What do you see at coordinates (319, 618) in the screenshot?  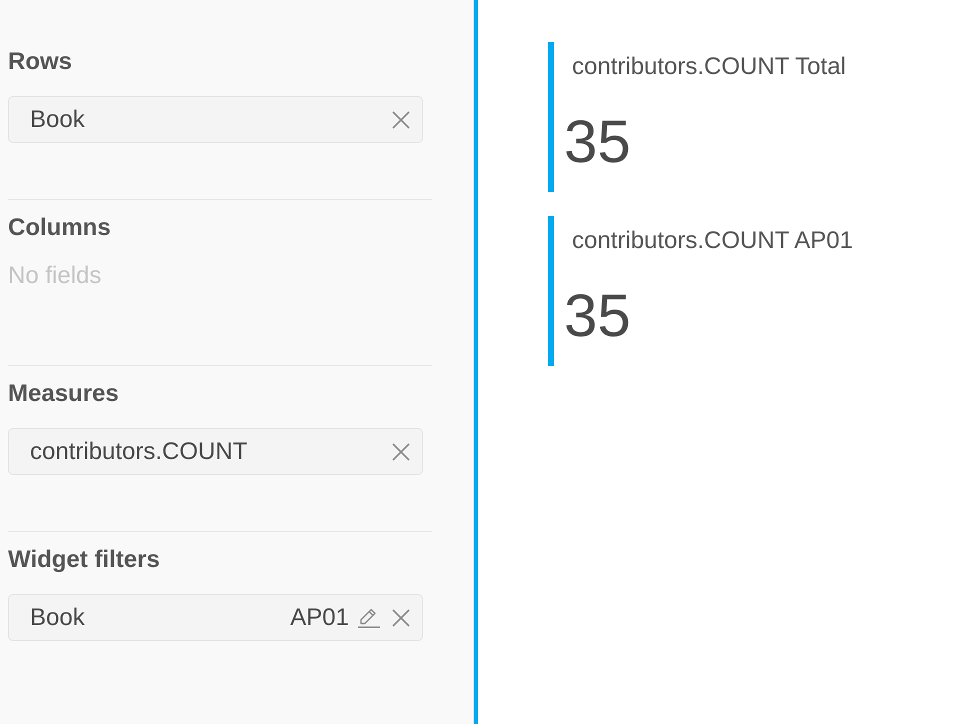 I see `filter-value: AP01` at bounding box center [319, 618].